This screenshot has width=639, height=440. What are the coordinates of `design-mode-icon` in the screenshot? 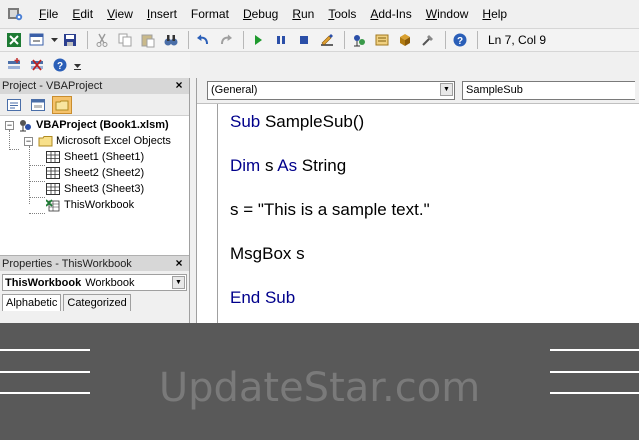 It's located at (327, 40).